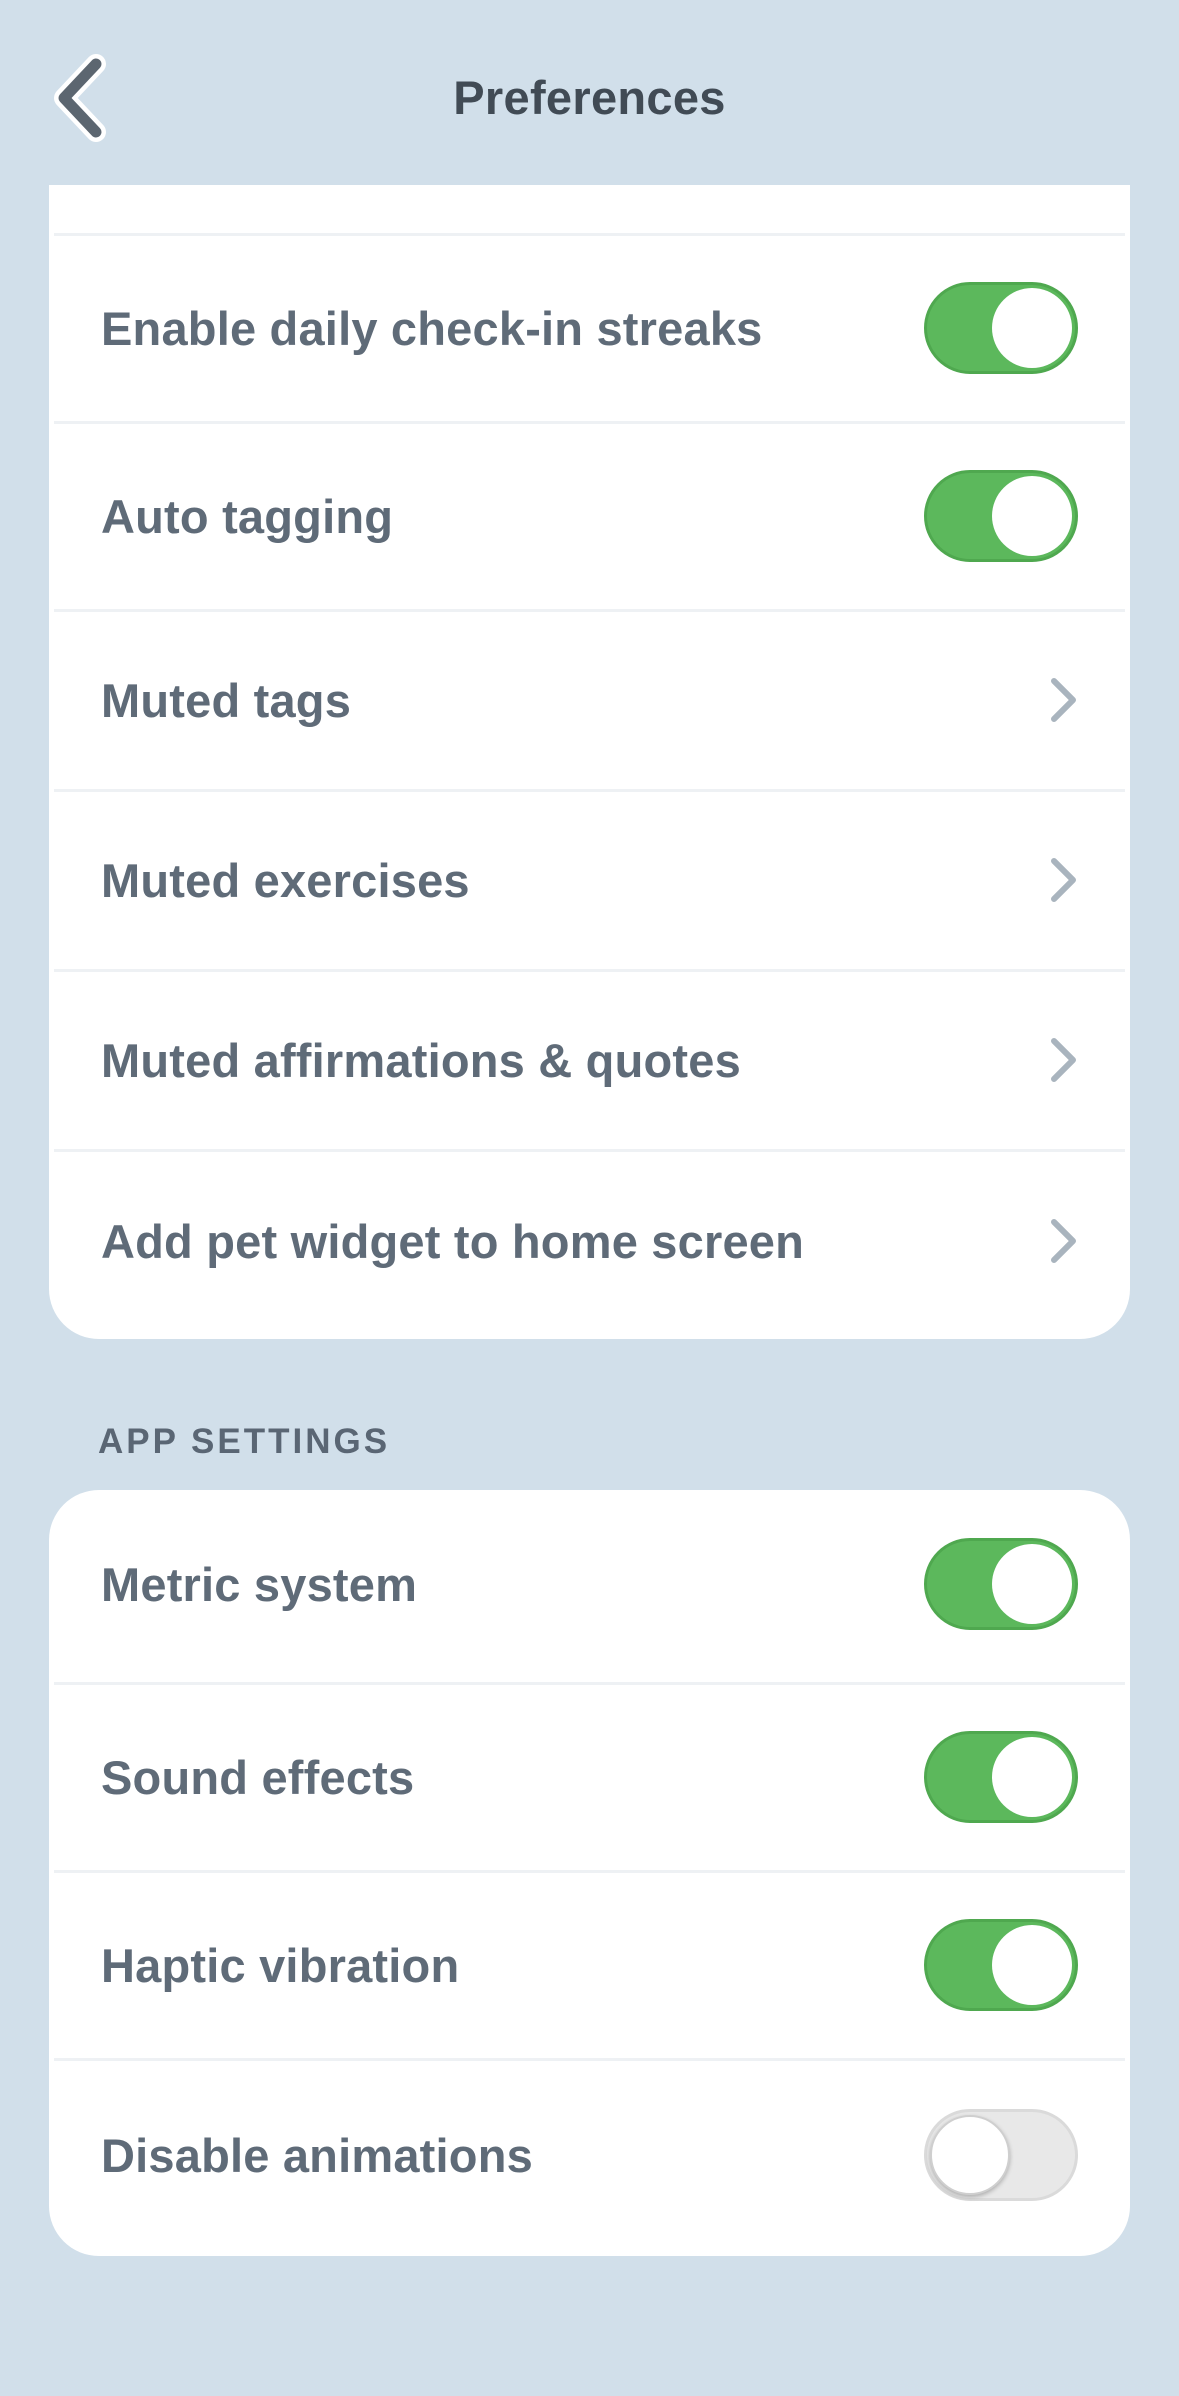 The image size is (1179, 2396). I want to click on row-label: Haptic vibration, so click(280, 1965).